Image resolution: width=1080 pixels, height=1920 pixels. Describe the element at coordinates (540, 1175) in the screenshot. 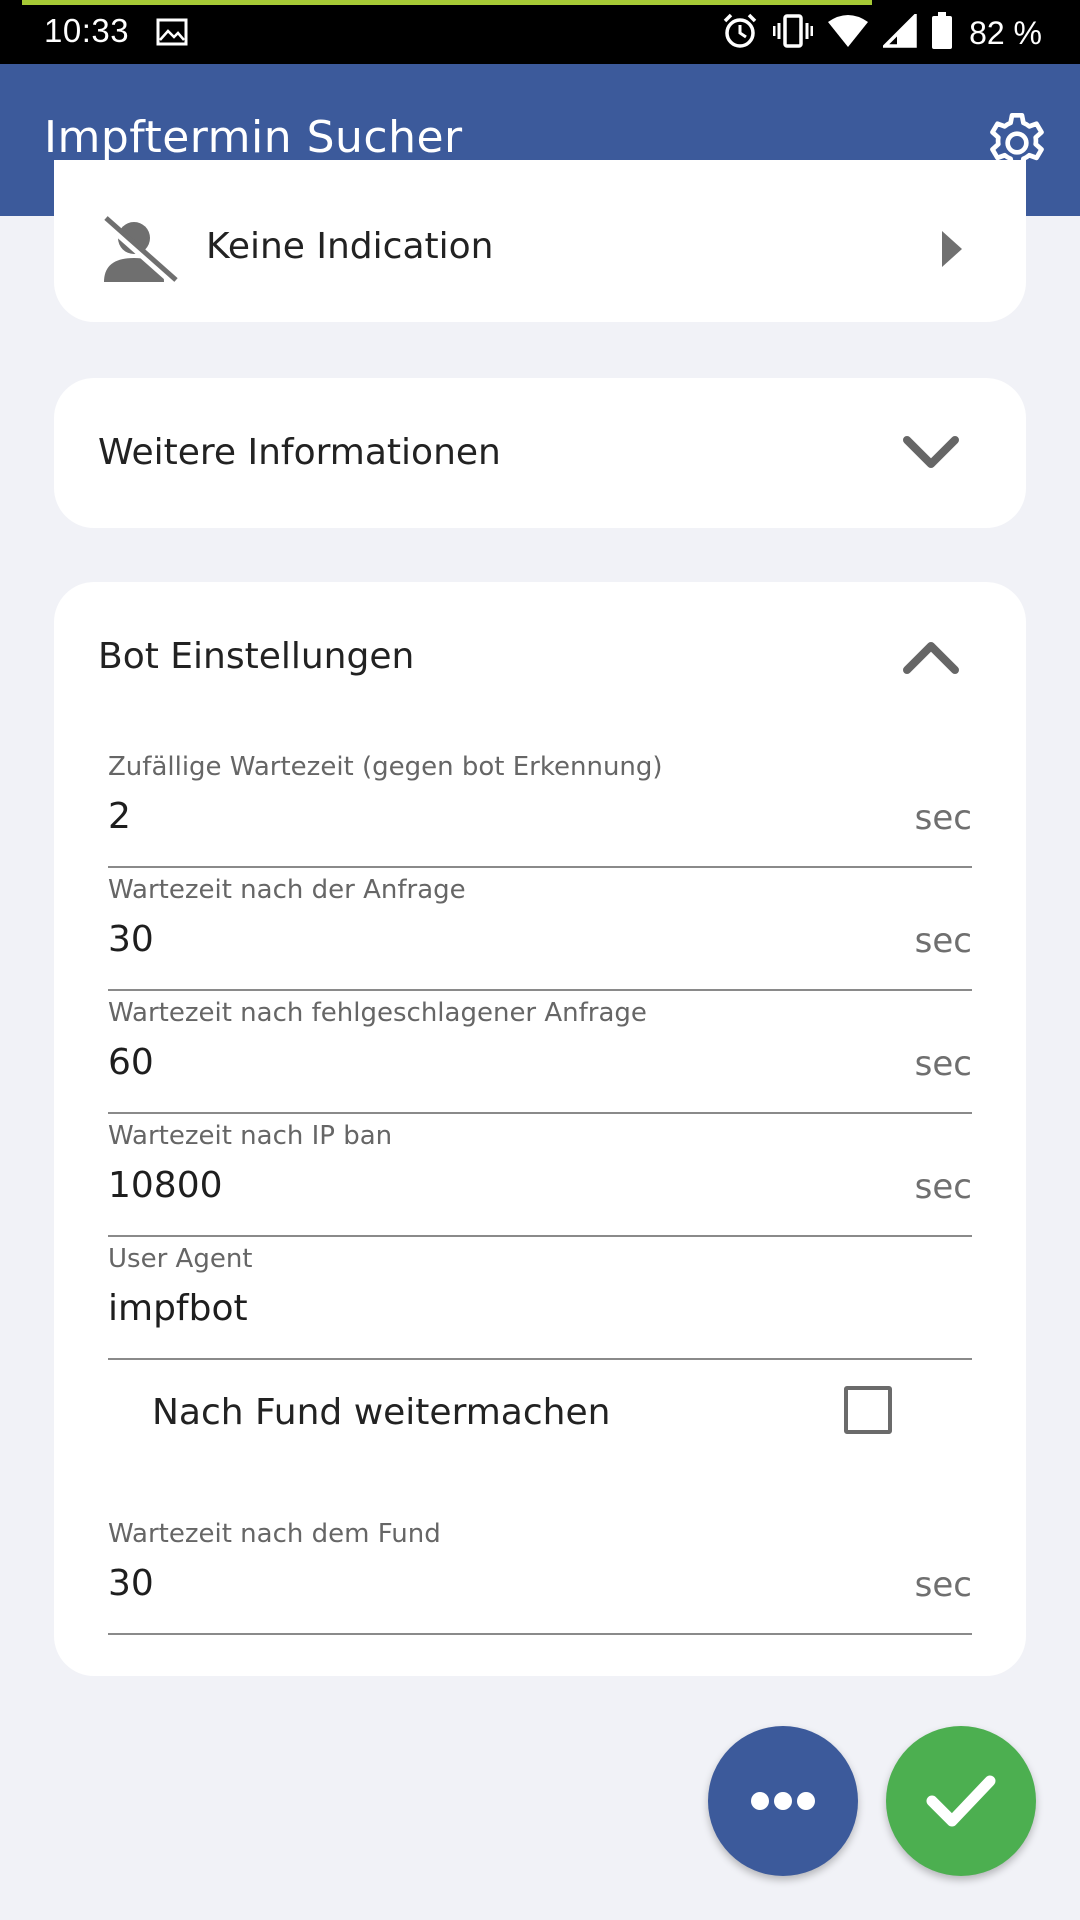

I see `wait-after-ip-ban-field: Wartezeit nach IP ban 10800 sec` at that location.